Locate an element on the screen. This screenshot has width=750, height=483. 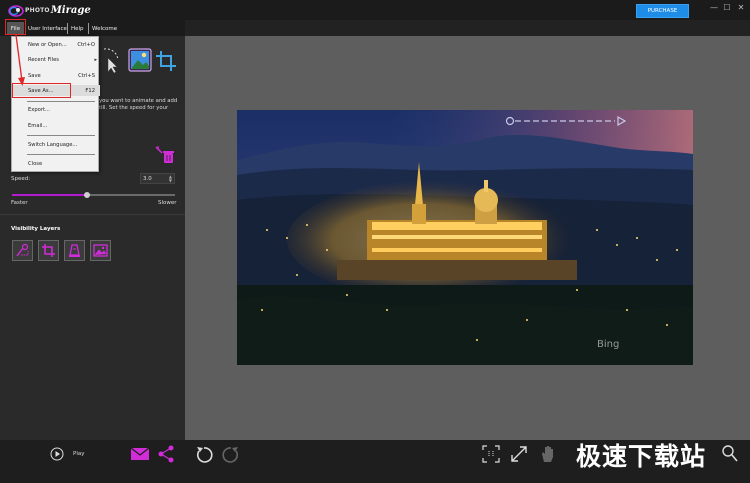
speed-label: Speed: is located at coordinates (21, 179).